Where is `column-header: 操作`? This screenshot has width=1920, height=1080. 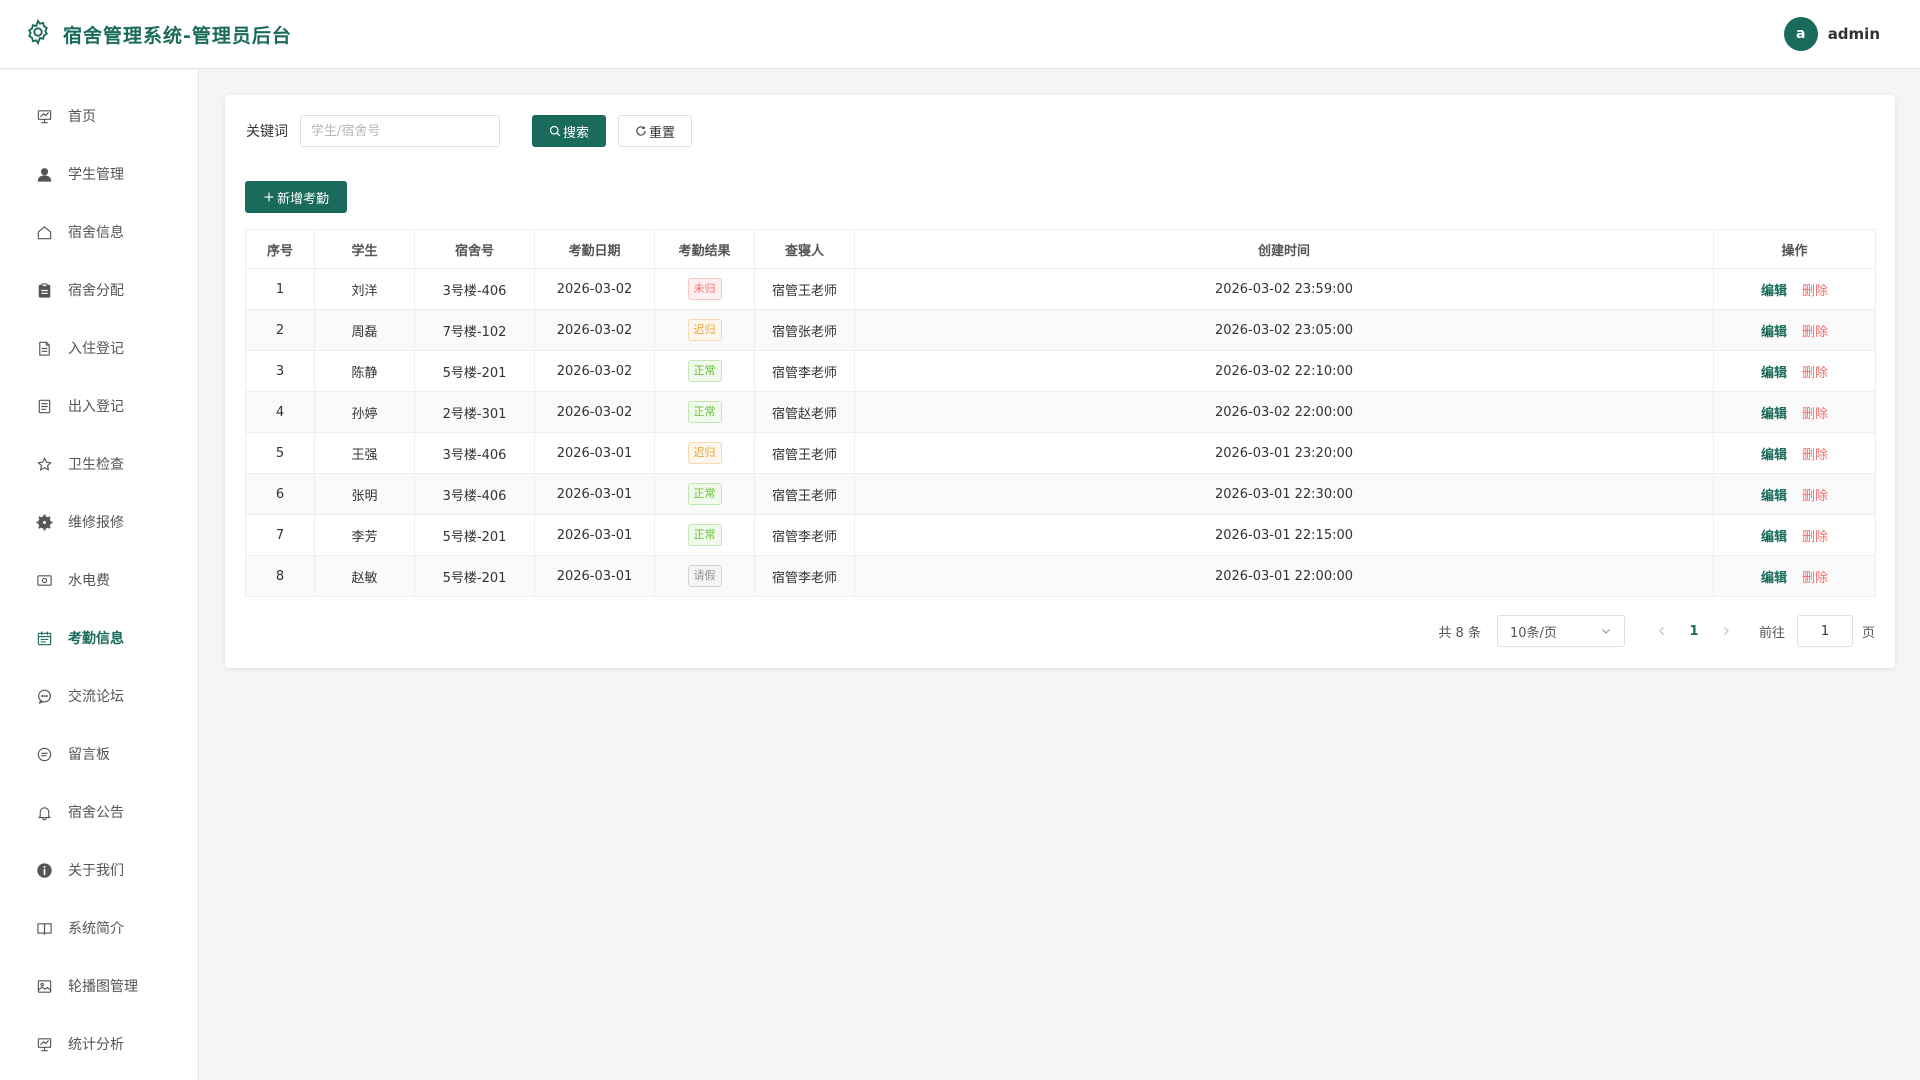 column-header: 操作 is located at coordinates (1794, 249).